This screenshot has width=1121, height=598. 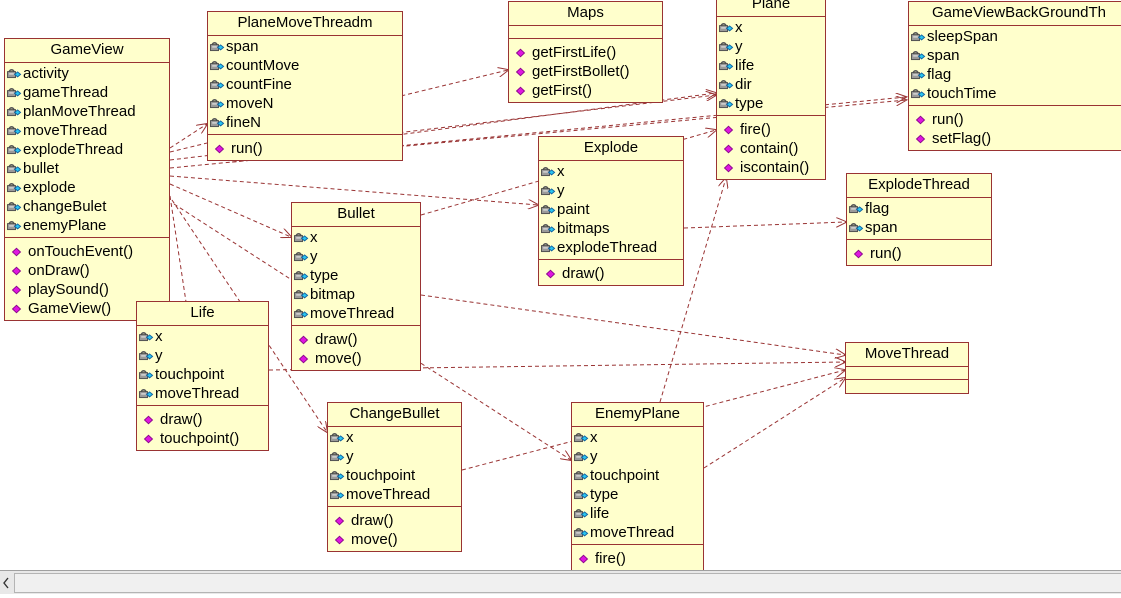 What do you see at coordinates (356, 286) in the screenshot?
I see `uml-class-bullet: Bullet x y type bitmap moveThread draw() move()` at bounding box center [356, 286].